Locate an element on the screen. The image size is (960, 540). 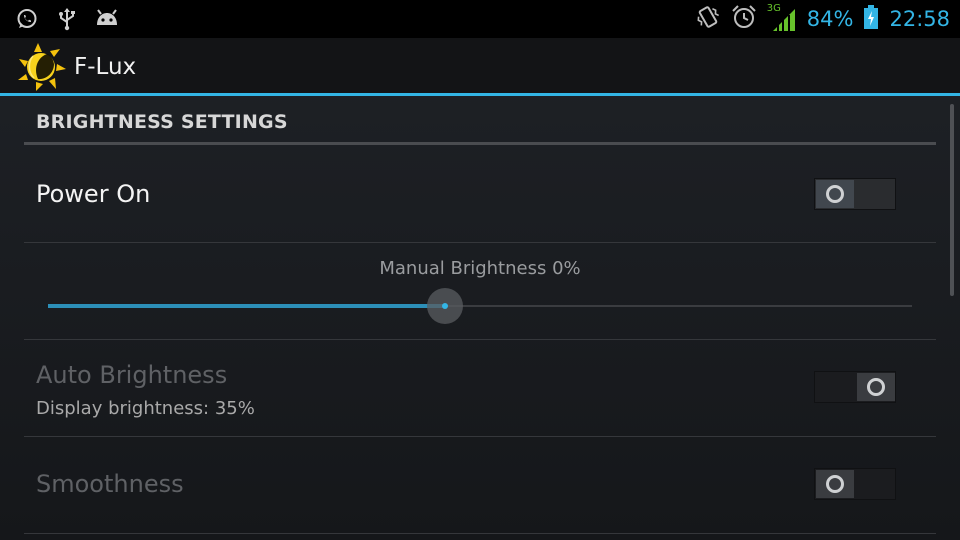
brightness-slider is located at coordinates (480, 306).